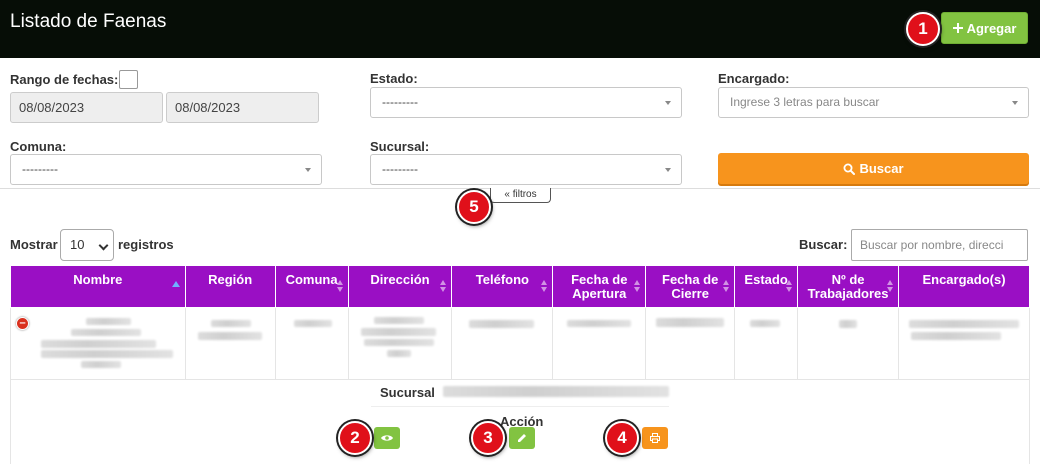 This screenshot has height=464, width=1040. What do you see at coordinates (64, 79) in the screenshot?
I see `date-range-label: Rango de fechas:` at bounding box center [64, 79].